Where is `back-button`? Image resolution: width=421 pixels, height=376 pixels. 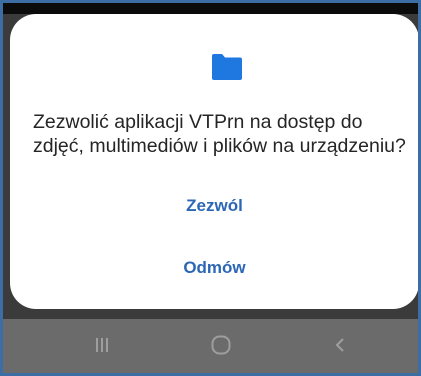 back-button is located at coordinates (340, 347).